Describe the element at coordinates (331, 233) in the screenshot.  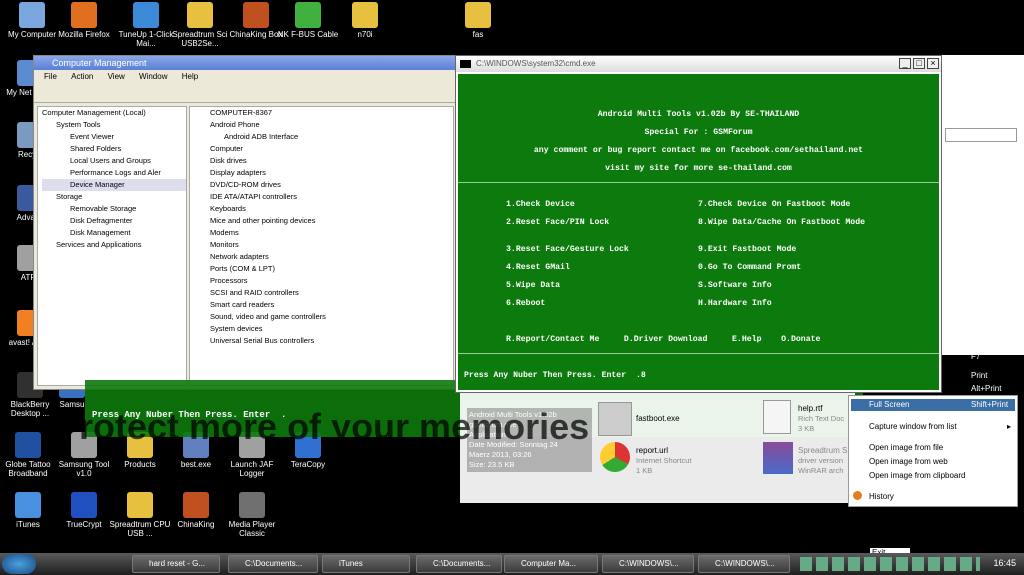
I see `device-category: Modems` at that location.